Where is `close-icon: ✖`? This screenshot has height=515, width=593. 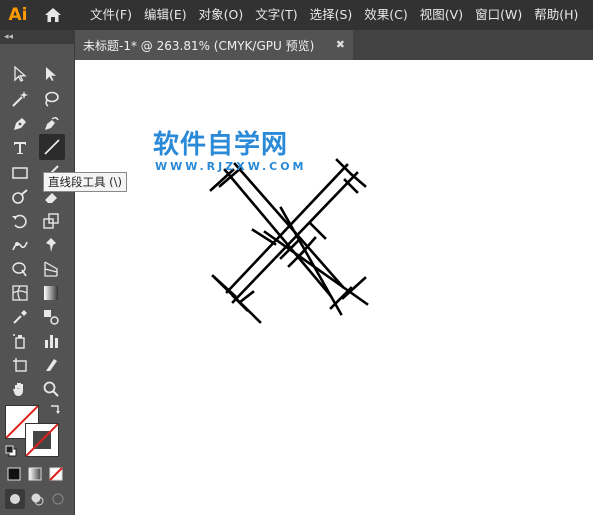 close-icon: ✖ is located at coordinates (340, 44).